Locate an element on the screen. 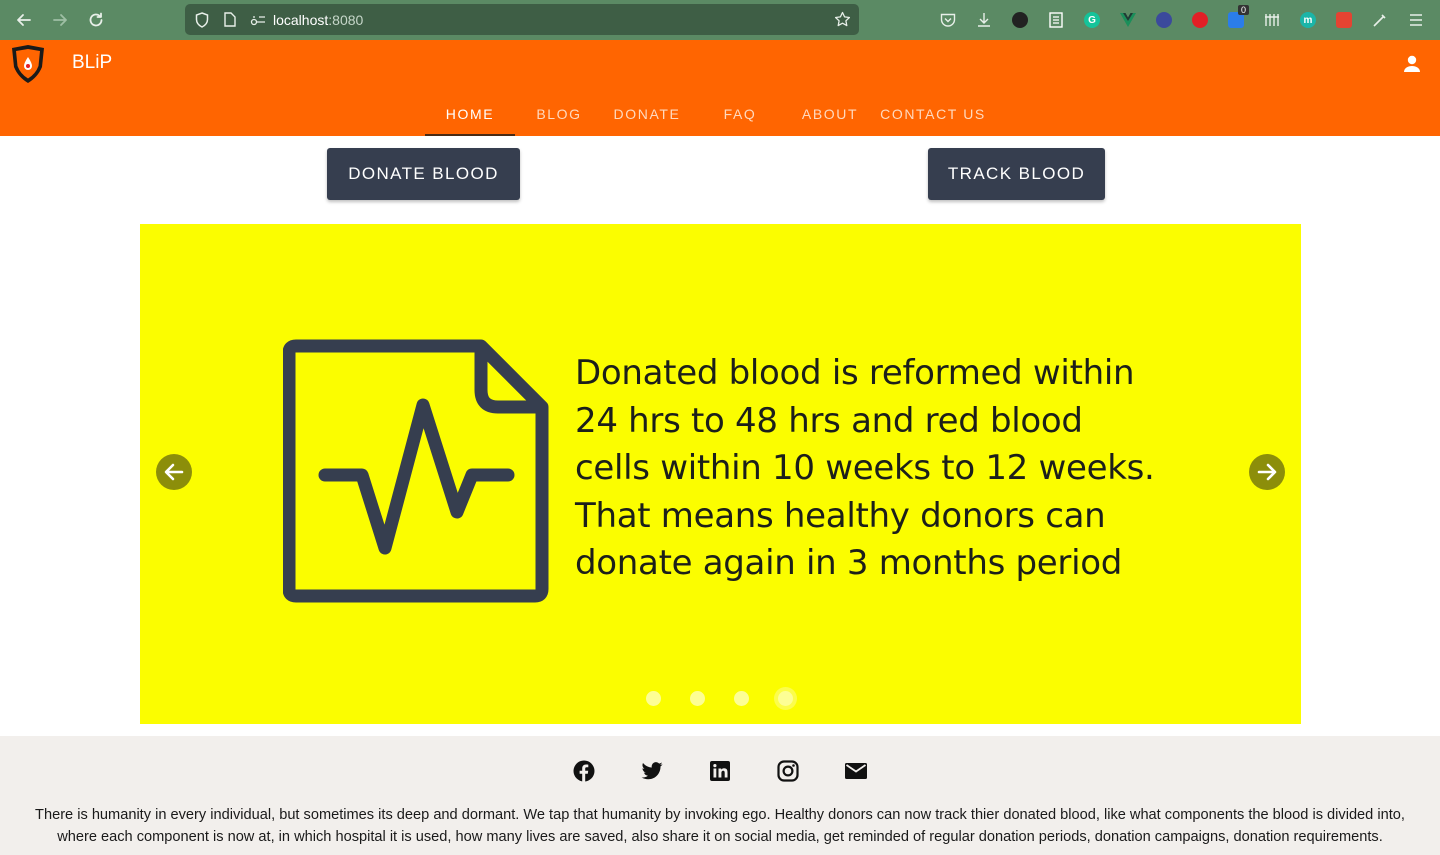 The image size is (1440, 855). url-bar: localhost:8080 is located at coordinates (522, 19).